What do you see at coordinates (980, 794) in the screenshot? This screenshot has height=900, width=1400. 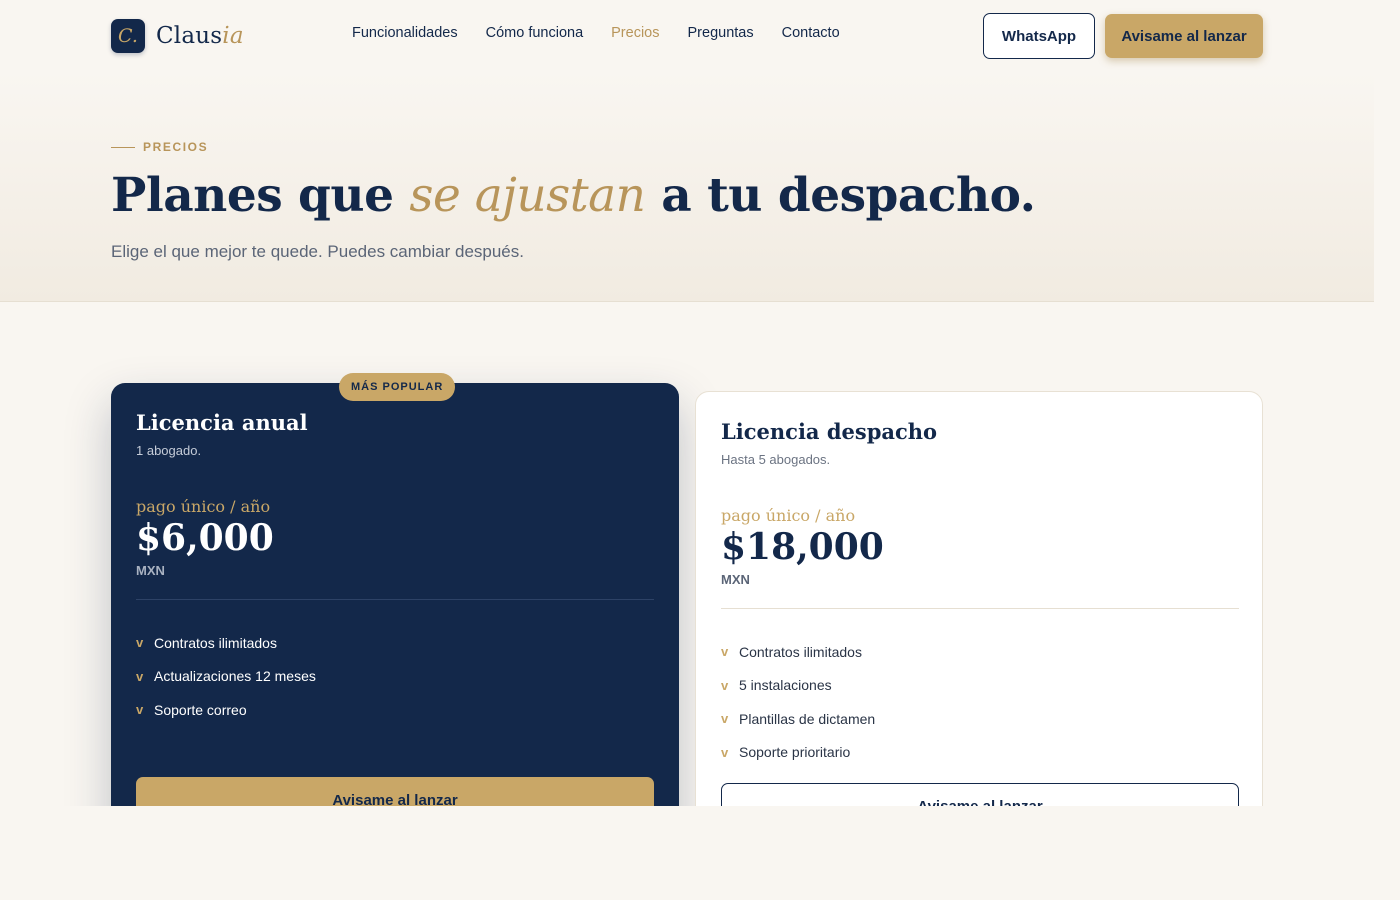 I see `plan-firm-cta-button: Avisame al lanzar` at bounding box center [980, 794].